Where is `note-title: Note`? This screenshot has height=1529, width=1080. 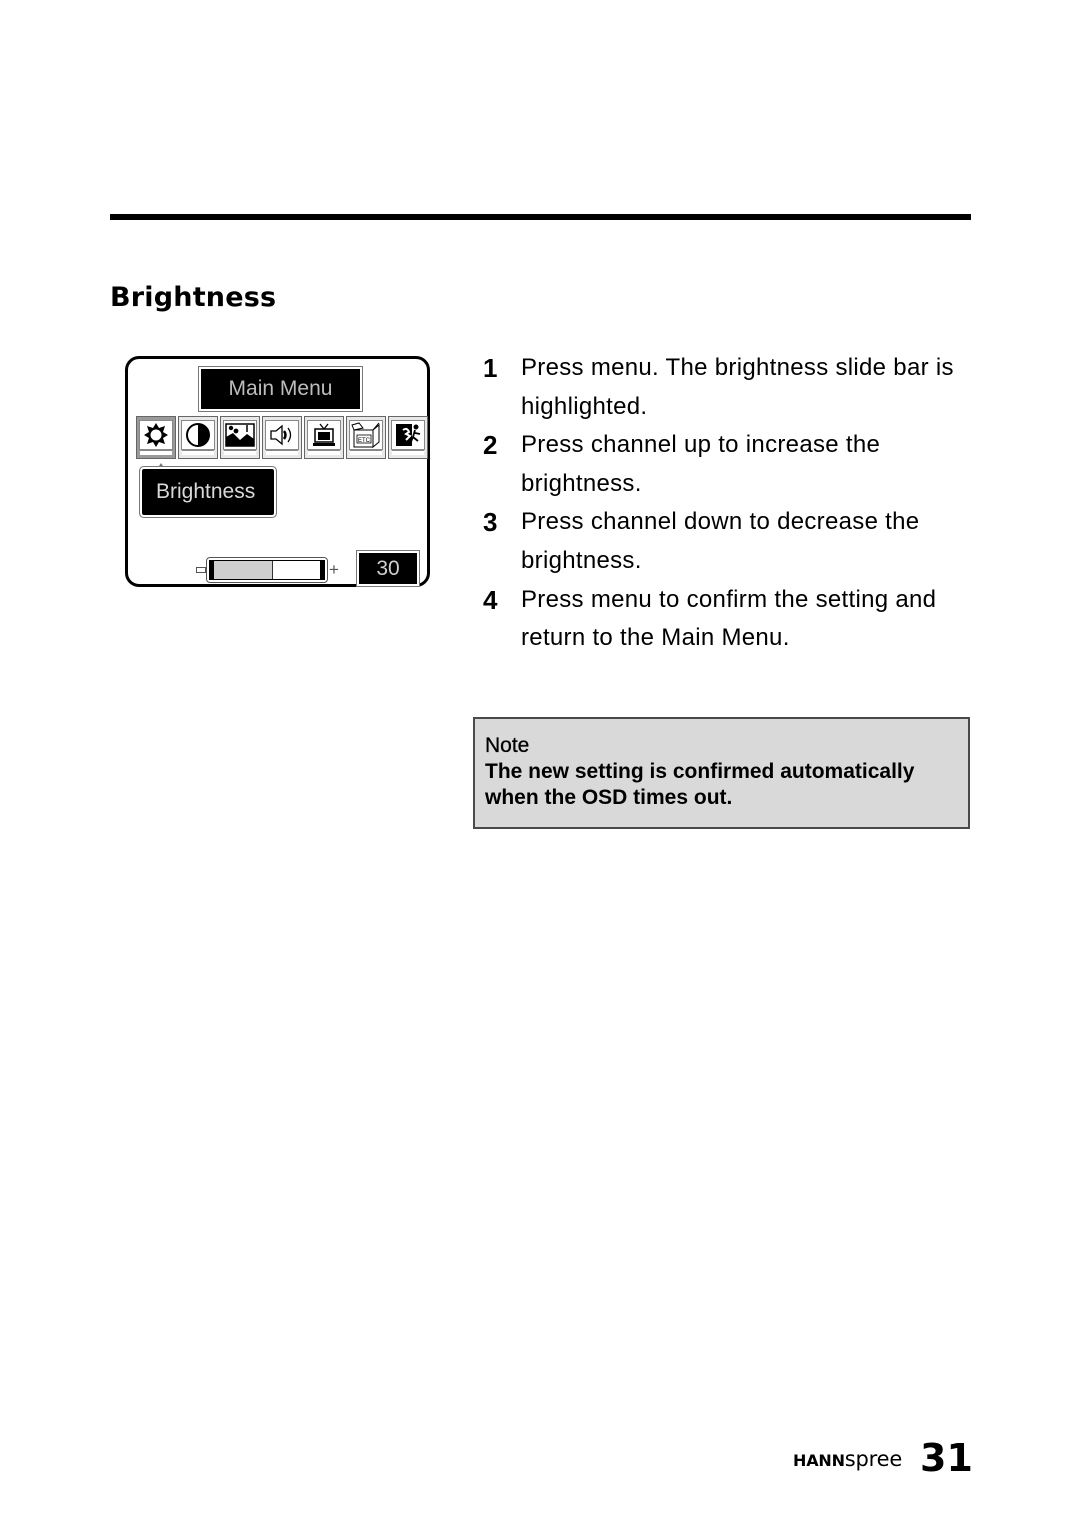 note-title: Note is located at coordinates (507, 745).